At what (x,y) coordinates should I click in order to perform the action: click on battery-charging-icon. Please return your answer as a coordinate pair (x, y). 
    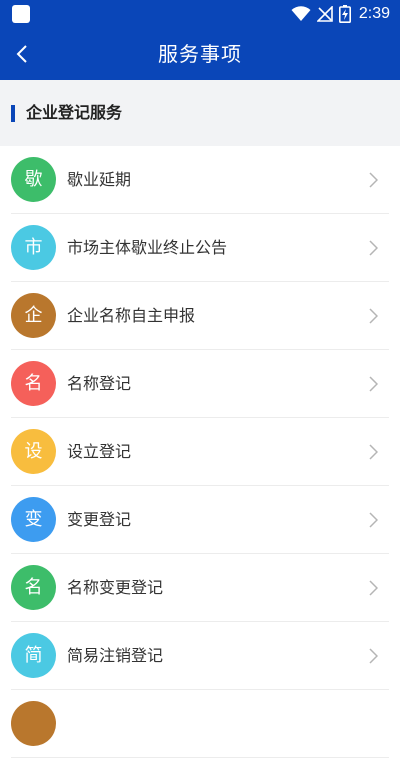
    Looking at the image, I should click on (344, 14).